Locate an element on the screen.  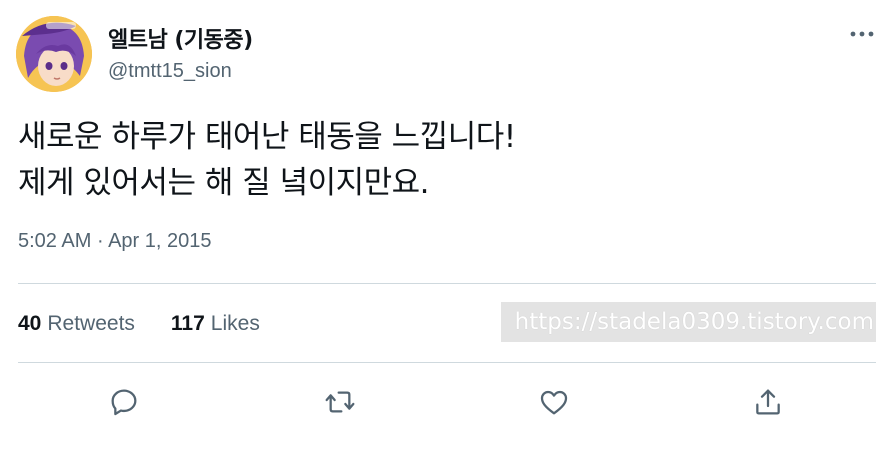
heart-icon is located at coordinates (554, 402).